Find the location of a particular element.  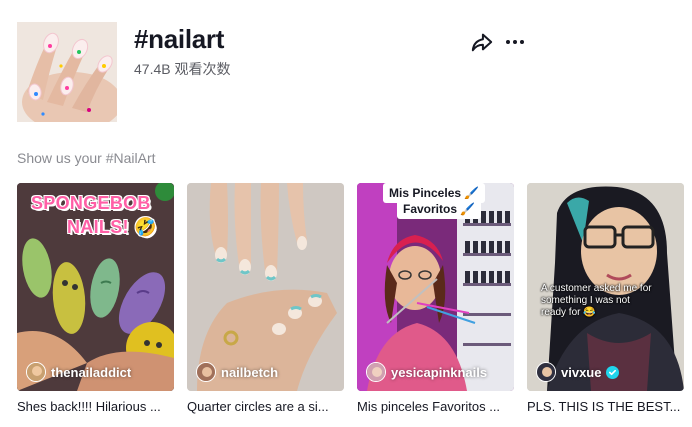

more-icon is located at coordinates (515, 42).